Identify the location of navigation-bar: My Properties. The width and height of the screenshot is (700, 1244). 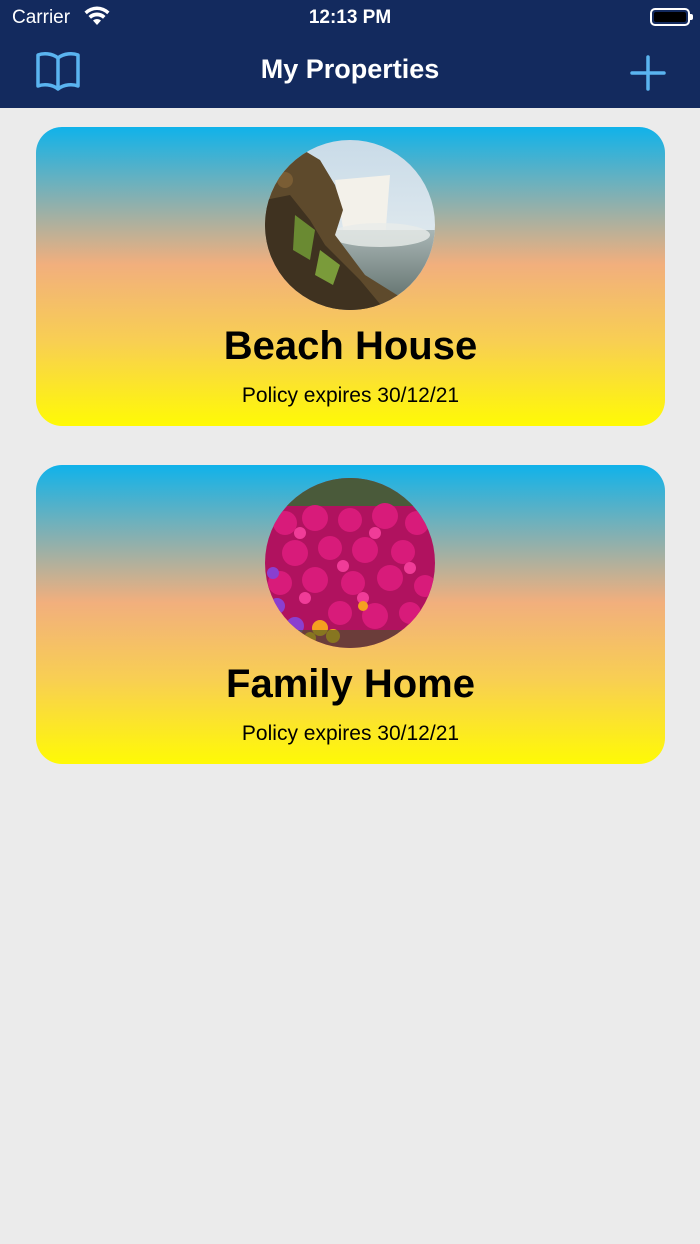
(350, 72).